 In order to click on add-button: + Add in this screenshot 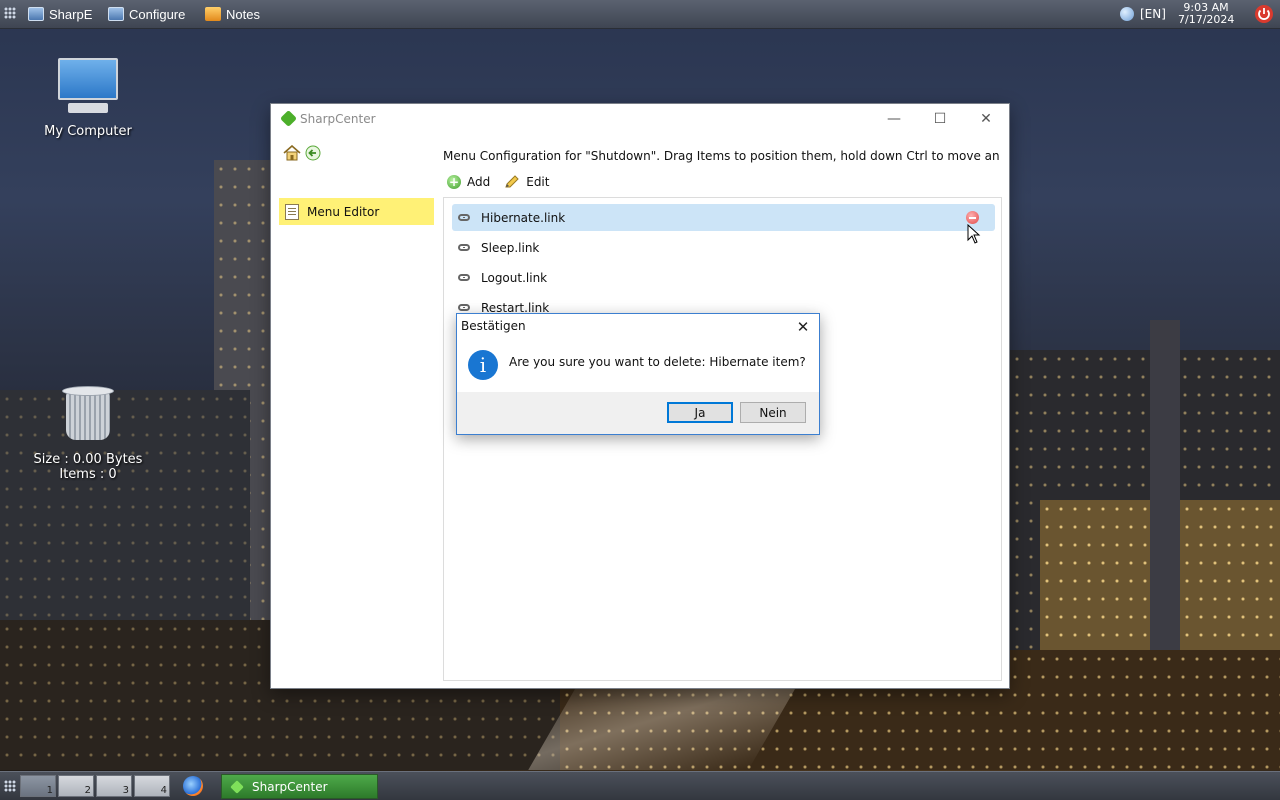, I will do `click(468, 182)`.